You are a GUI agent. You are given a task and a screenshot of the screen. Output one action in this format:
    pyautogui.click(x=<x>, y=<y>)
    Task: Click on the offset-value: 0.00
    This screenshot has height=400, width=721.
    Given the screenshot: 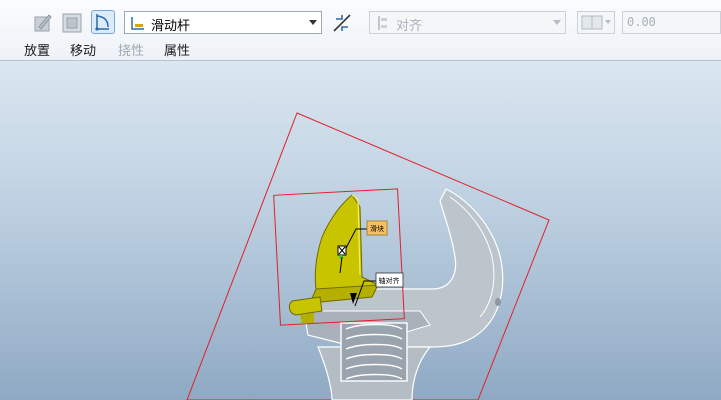 What is the action you would take?
    pyautogui.click(x=641, y=22)
    